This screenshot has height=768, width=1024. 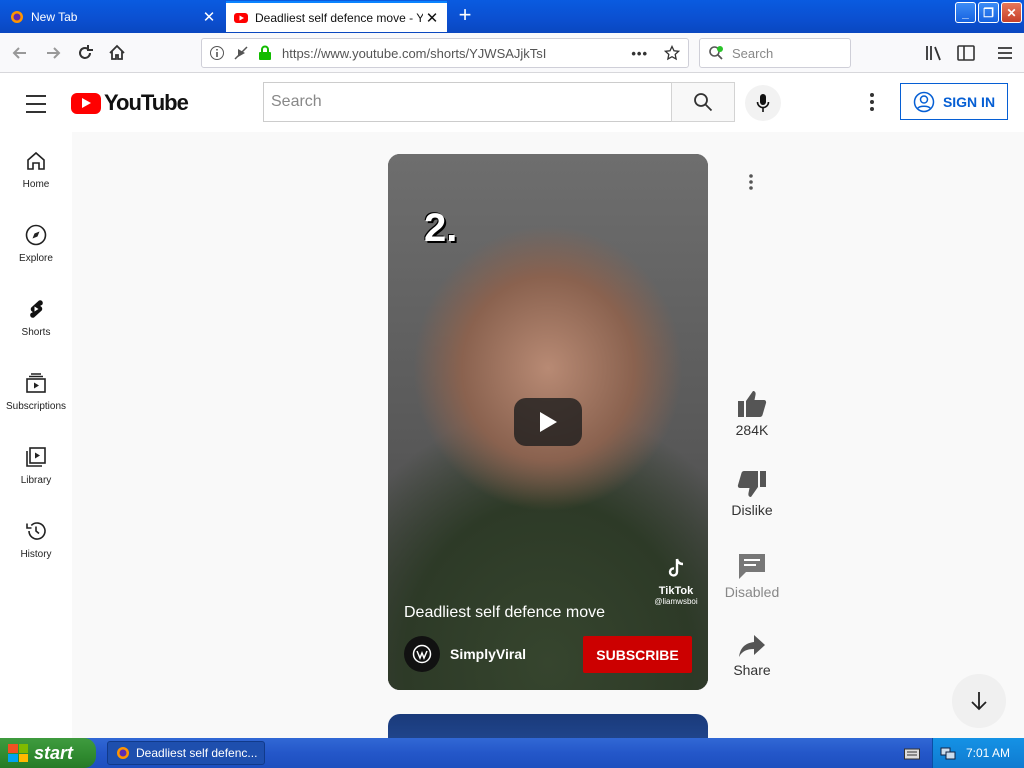 I want to click on voice-search-button, so click(x=763, y=103).